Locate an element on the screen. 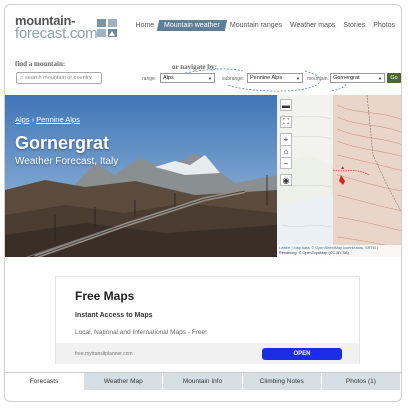  locate-icon: ◉ is located at coordinates (286, 180).